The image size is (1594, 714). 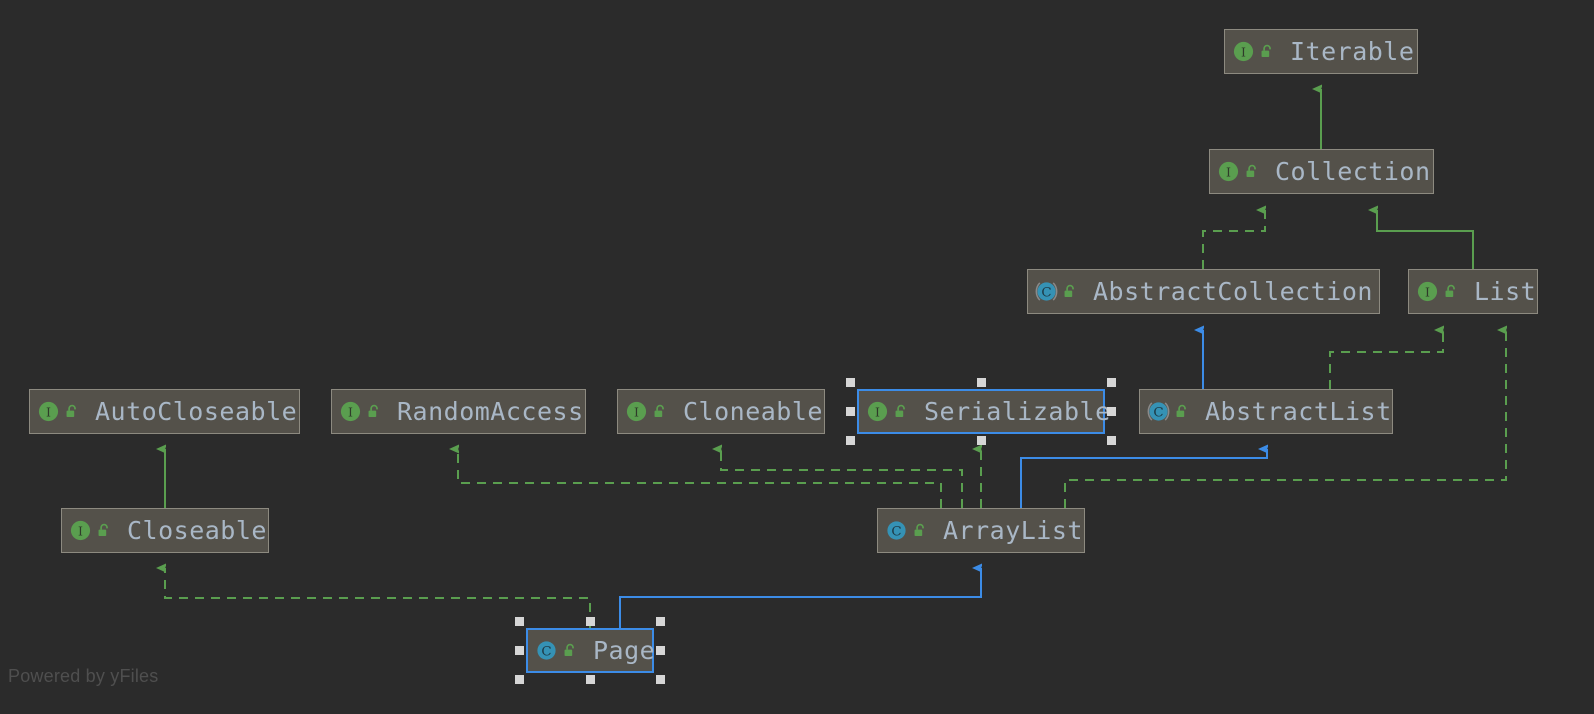 What do you see at coordinates (1425, 239) in the screenshot?
I see `edge-list-to-collection` at bounding box center [1425, 239].